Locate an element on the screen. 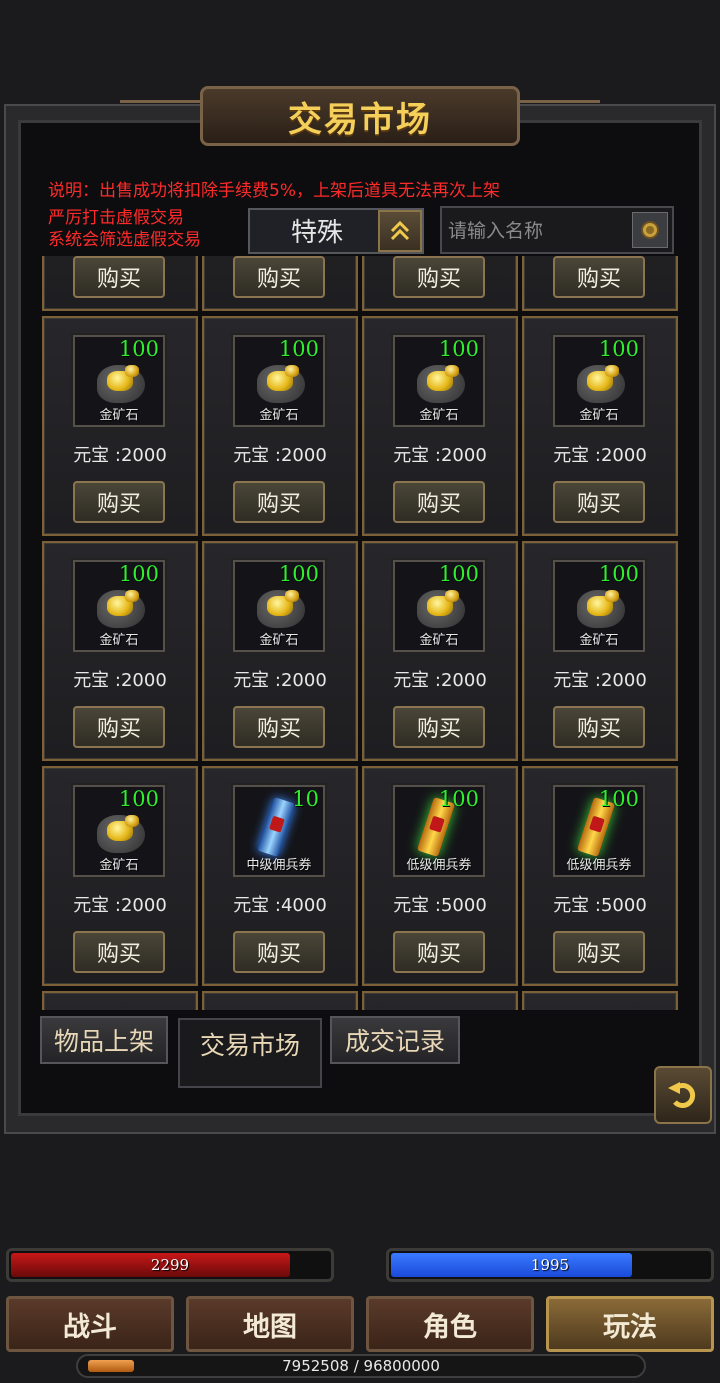  tab-list-item: 物品上架 is located at coordinates (104, 1040).